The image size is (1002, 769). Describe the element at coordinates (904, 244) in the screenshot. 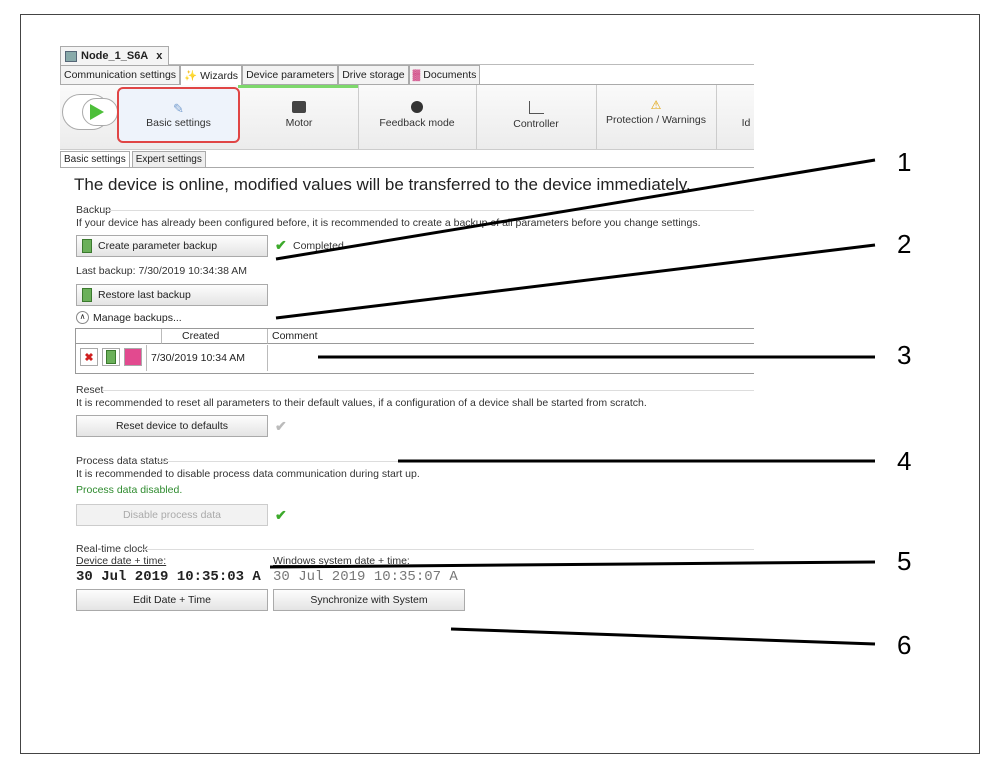

I see `callout-2: 2` at that location.